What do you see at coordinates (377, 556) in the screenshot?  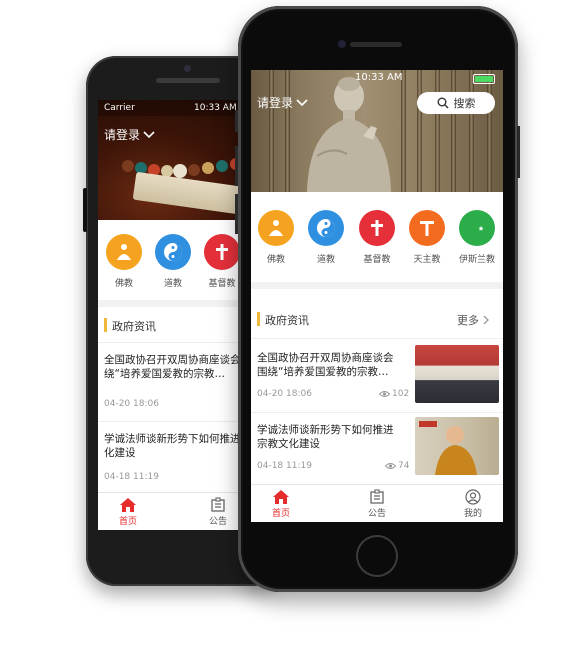 I see `home-button` at bounding box center [377, 556].